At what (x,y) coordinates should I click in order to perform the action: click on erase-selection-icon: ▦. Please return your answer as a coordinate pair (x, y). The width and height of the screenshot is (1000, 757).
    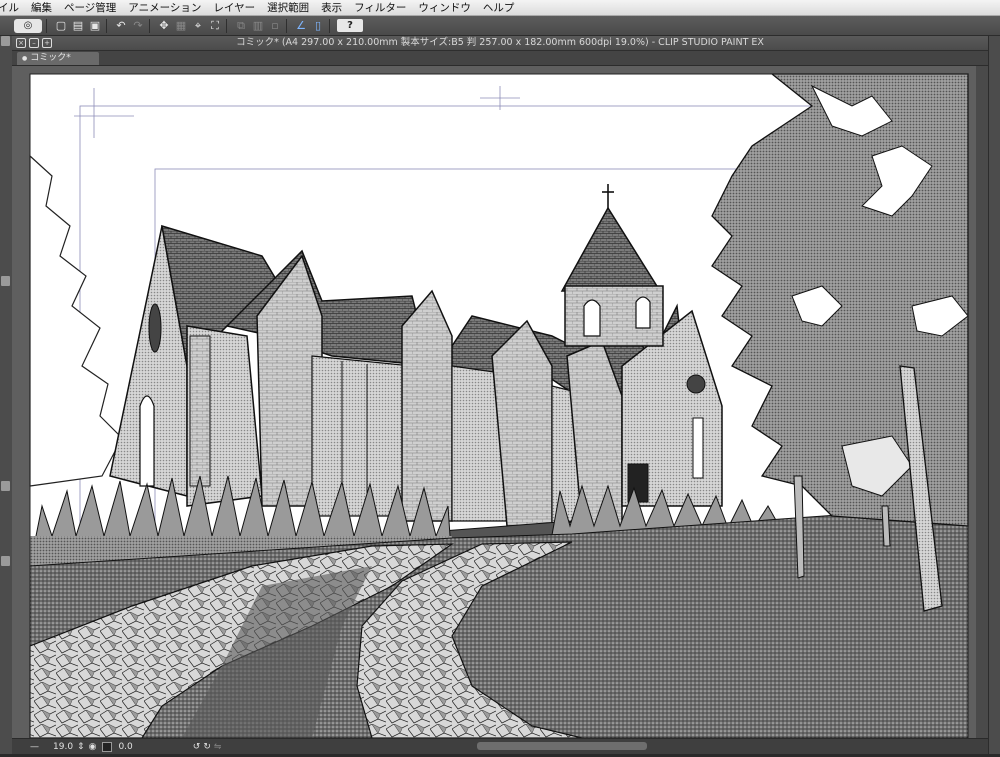
    Looking at the image, I should click on (181, 26).